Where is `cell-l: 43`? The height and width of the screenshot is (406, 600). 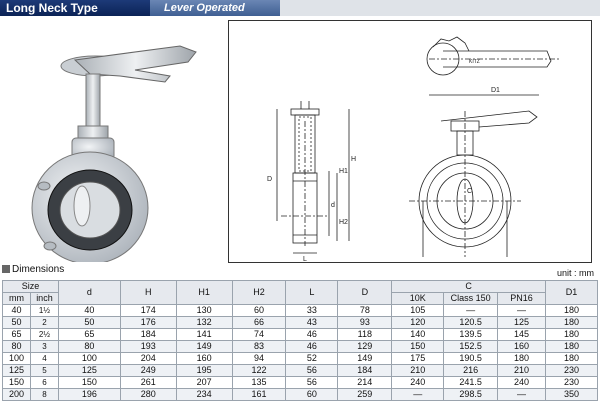 cell-l: 43 is located at coordinates (312, 322).